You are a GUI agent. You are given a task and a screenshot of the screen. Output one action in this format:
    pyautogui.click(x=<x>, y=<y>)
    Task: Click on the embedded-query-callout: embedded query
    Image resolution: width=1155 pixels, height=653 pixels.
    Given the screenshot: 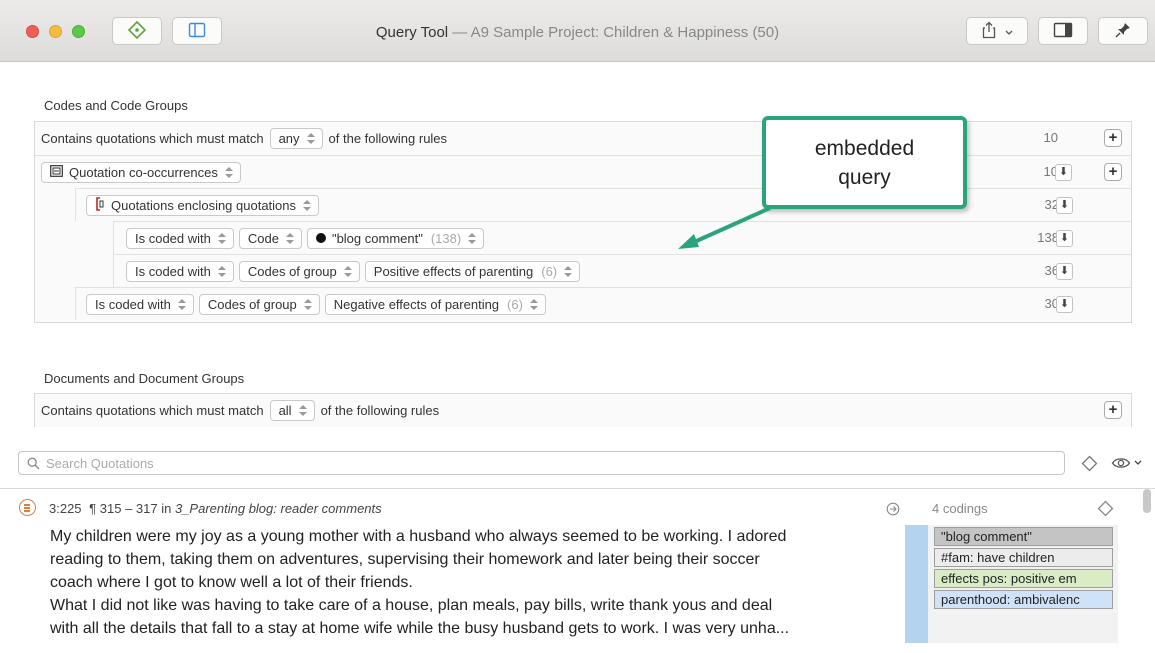 What is the action you would take?
    pyautogui.click(x=864, y=162)
    